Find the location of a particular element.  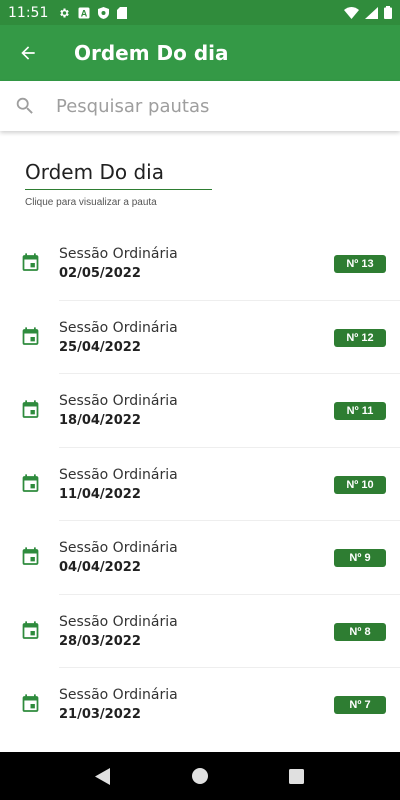

wifi-icon is located at coordinates (351, 12).